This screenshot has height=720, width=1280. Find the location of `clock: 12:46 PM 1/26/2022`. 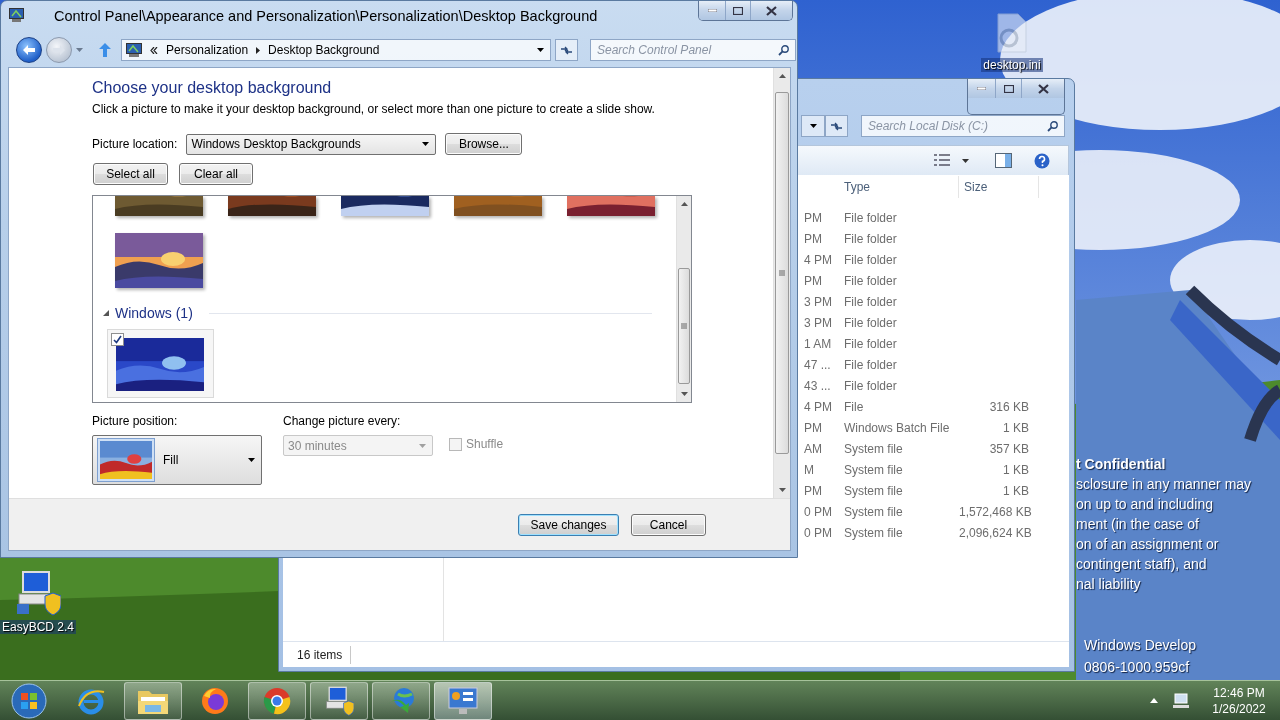

clock: 12:46 PM 1/26/2022 is located at coordinates (1239, 700).